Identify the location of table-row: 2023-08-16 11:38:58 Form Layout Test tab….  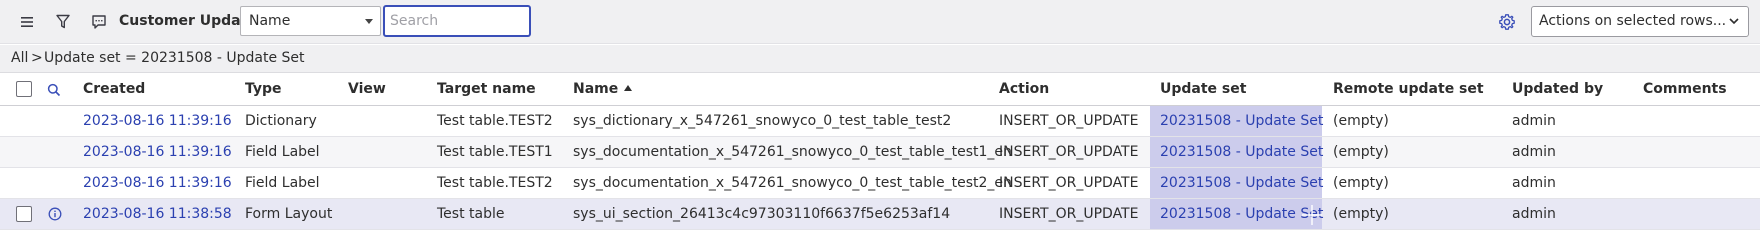
(880, 214).